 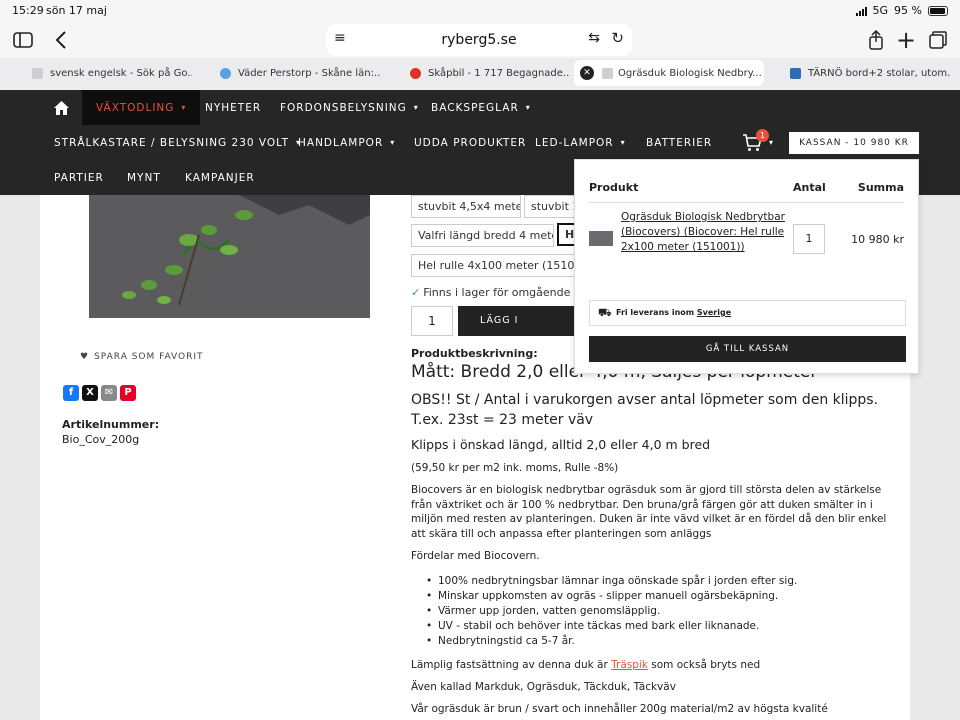 I want to click on reload-icon: ↻, so click(x=617, y=38).